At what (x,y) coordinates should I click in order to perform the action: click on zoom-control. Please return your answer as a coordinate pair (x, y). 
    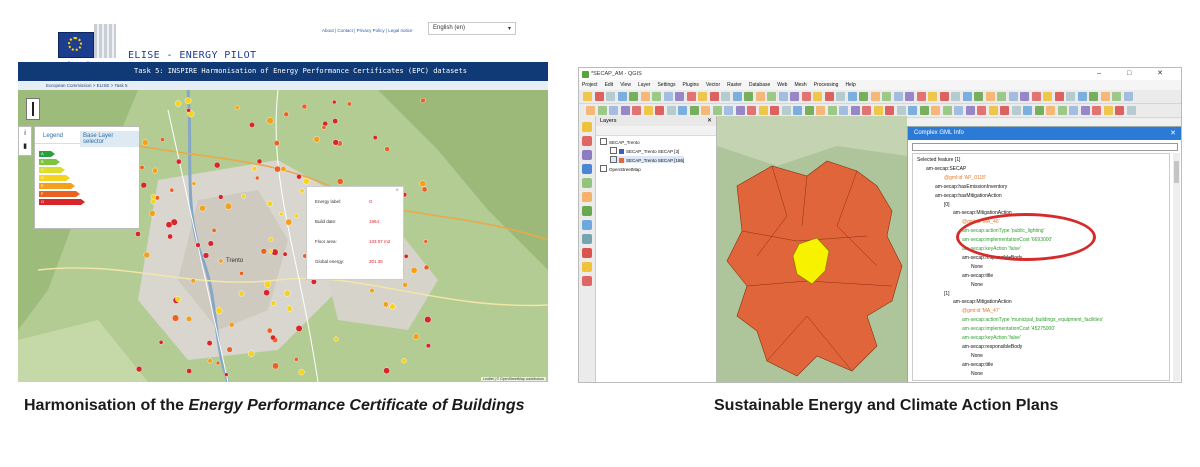
    Looking at the image, I should click on (33, 109).